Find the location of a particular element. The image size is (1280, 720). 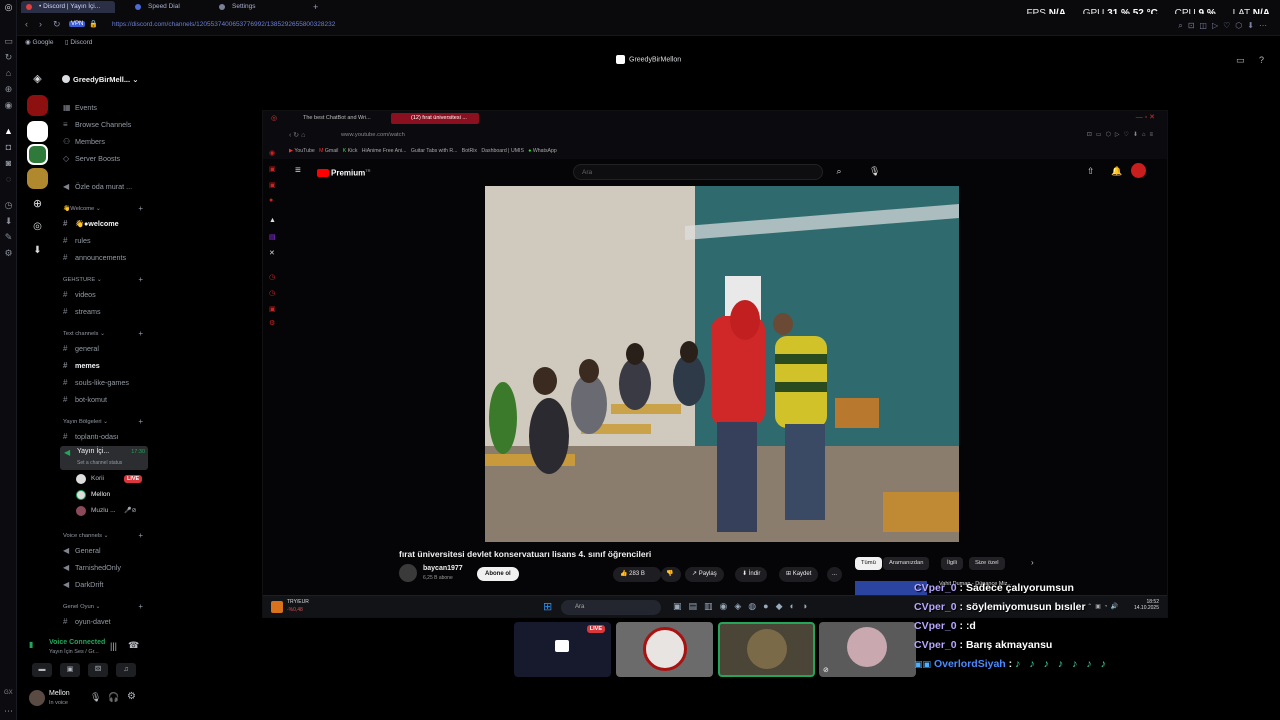

channel-memes: # memes is located at coordinates (106, 365).